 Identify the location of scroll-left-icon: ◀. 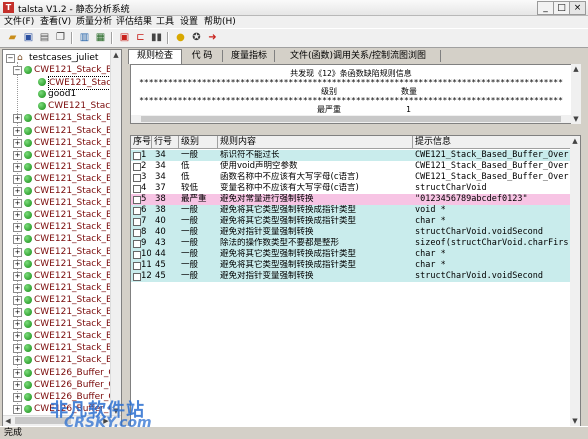
(8, 421).